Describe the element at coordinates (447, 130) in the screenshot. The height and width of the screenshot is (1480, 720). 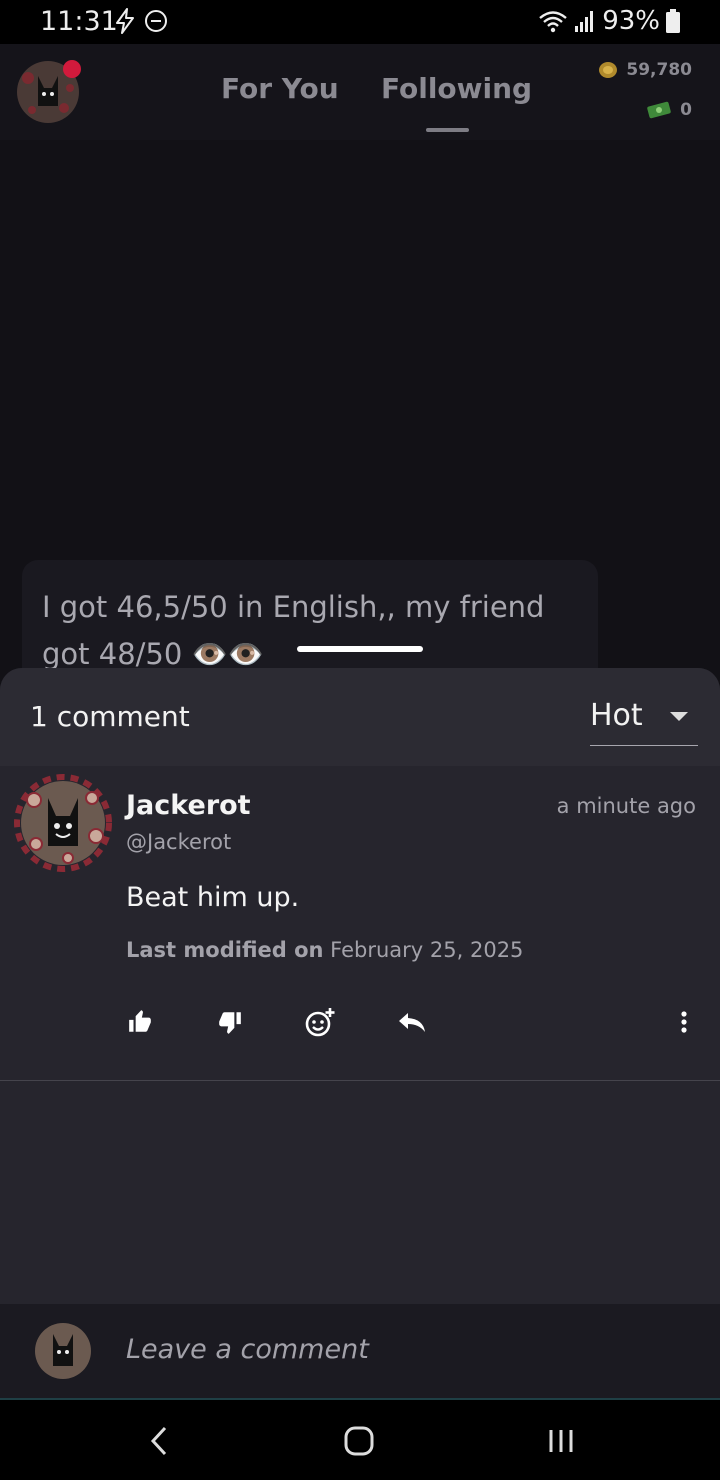
I see `active-tab-indicator` at that location.